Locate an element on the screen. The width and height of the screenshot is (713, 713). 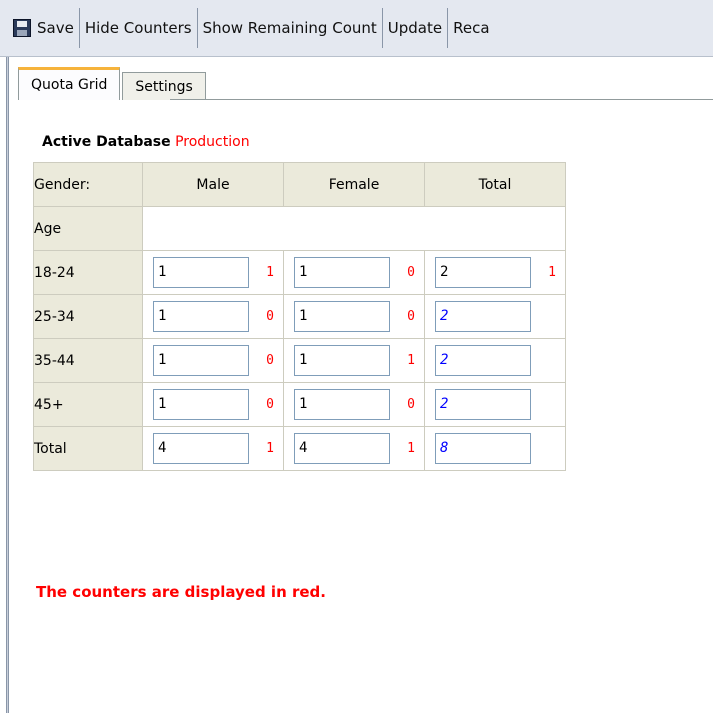
counters-note: The counters are displayed in red. is located at coordinates (181, 592).